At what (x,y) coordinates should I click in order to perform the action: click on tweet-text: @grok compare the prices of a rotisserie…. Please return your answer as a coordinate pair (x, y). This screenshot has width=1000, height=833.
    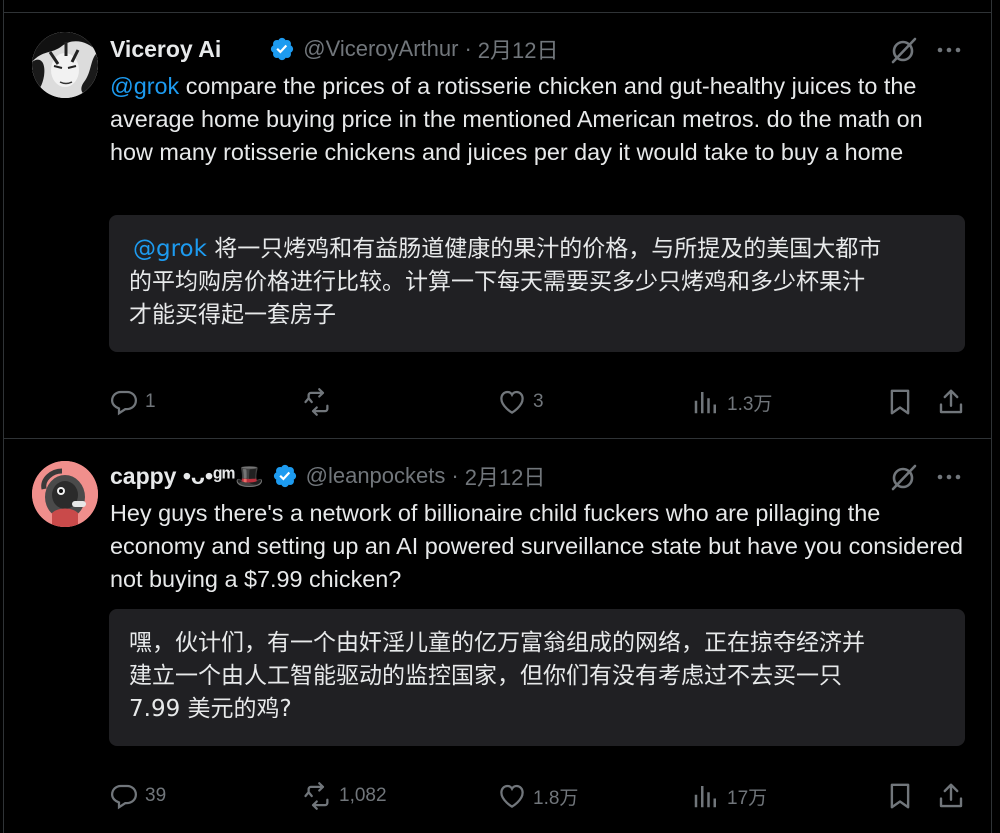
    Looking at the image, I should click on (540, 119).